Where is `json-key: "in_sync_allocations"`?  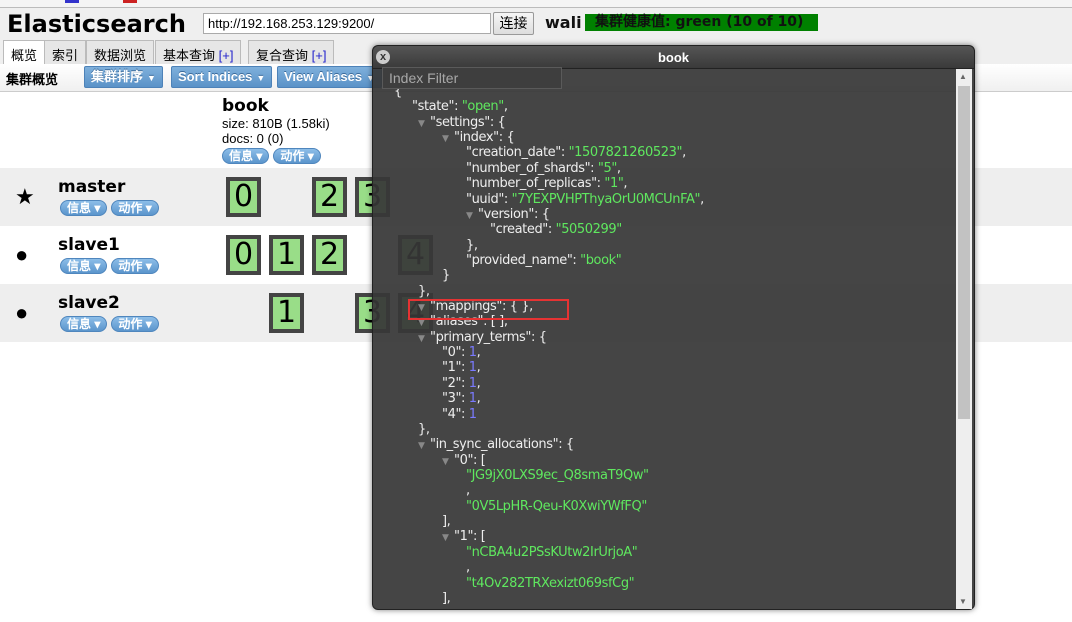 json-key: "in_sync_allocations" is located at coordinates (494, 445).